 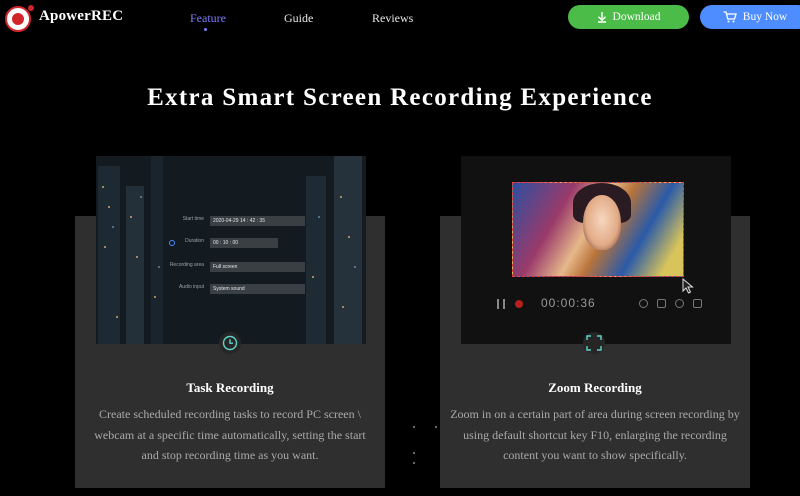 I want to click on start-time-field: 2020-04-29 14 : 42 : 35, so click(x=257, y=221).